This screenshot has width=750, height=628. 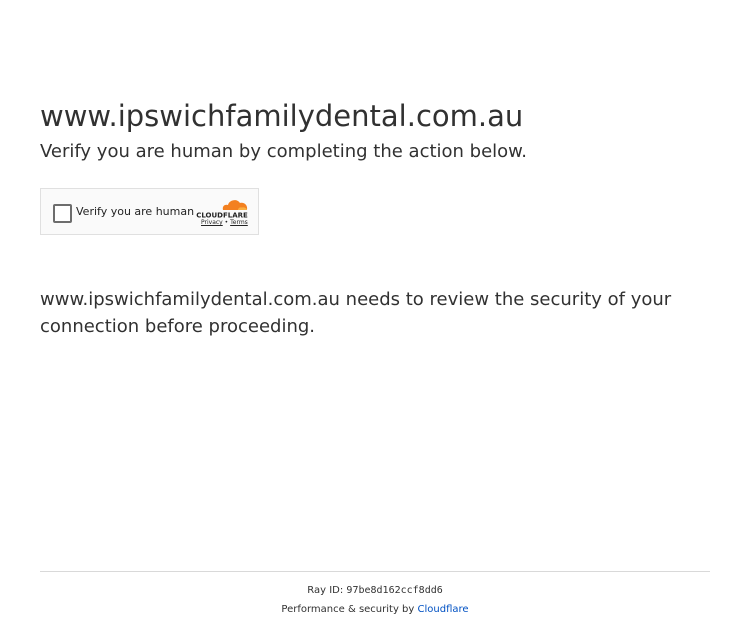 What do you see at coordinates (375, 571) in the screenshot?
I see `footer-divider` at bounding box center [375, 571].